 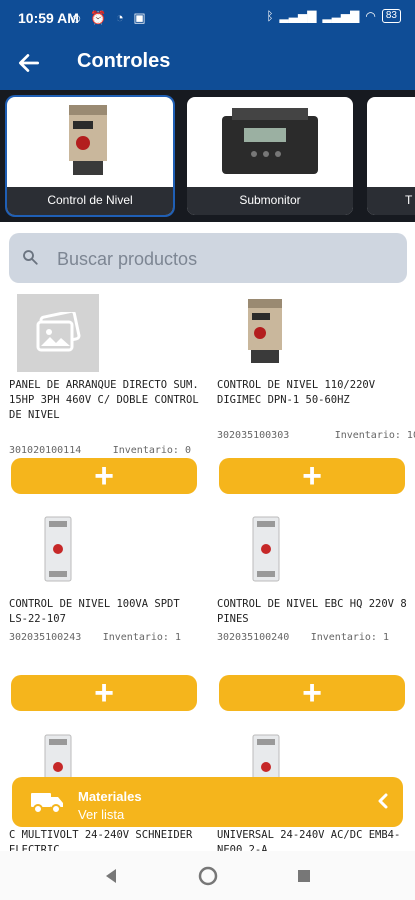 What do you see at coordinates (111, 876) in the screenshot?
I see `nav-back-icon` at bounding box center [111, 876].